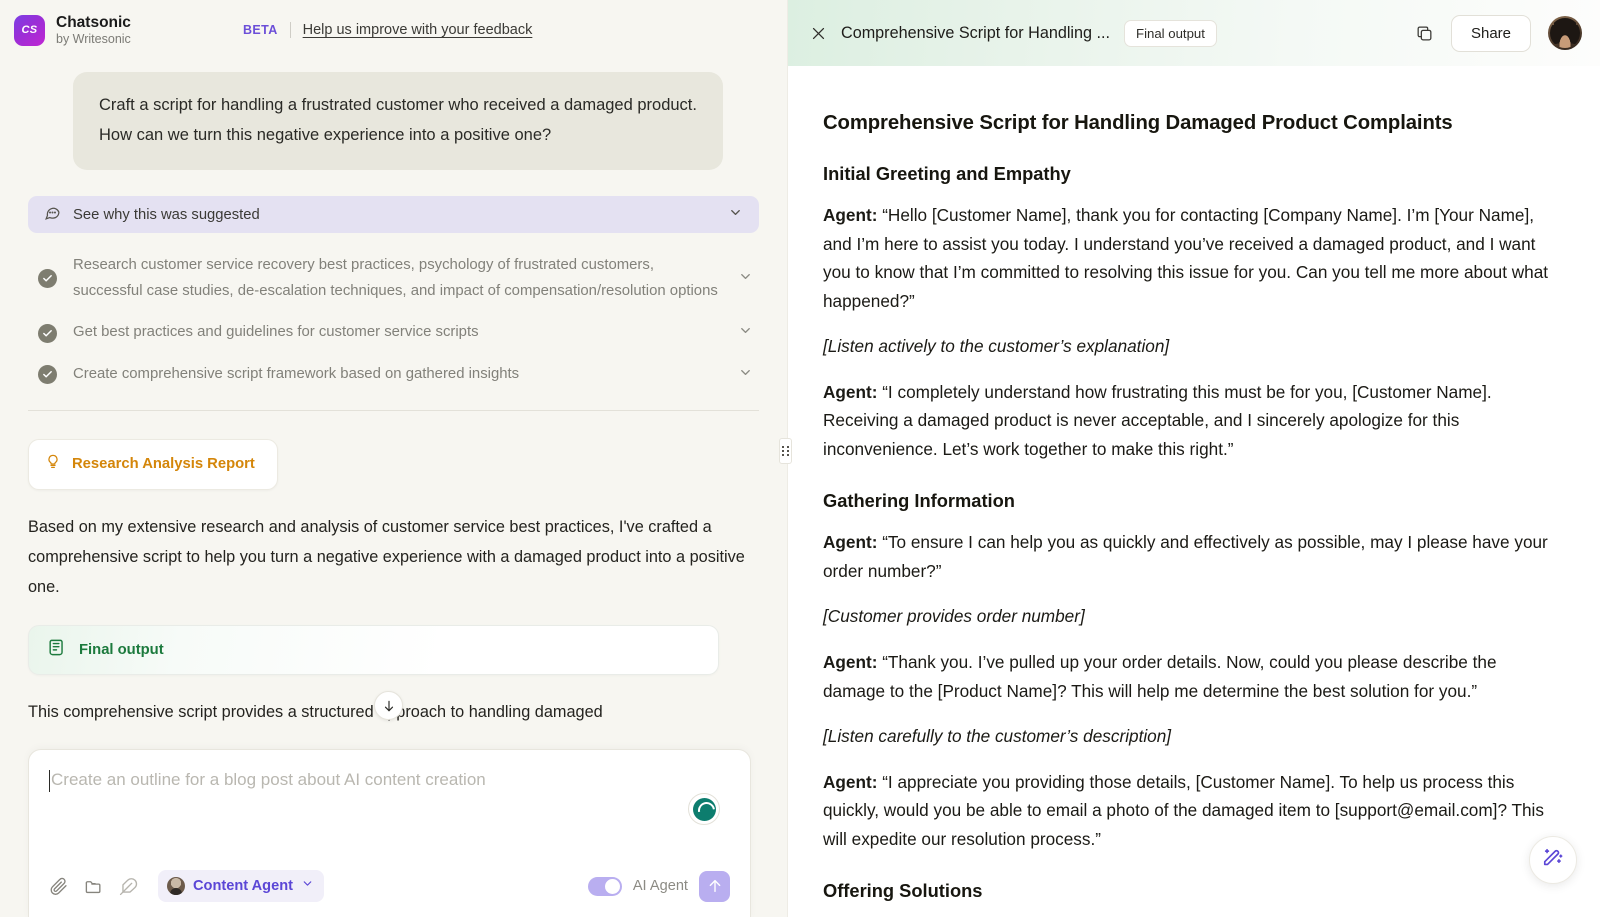 The height and width of the screenshot is (917, 1600). Describe the element at coordinates (1490, 33) in the screenshot. I see `share-button: Share` at that location.